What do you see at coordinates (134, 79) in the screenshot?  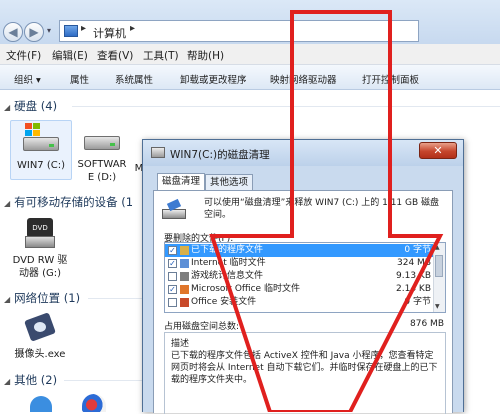 I see `system-properties-button: 系统属性` at bounding box center [134, 79].